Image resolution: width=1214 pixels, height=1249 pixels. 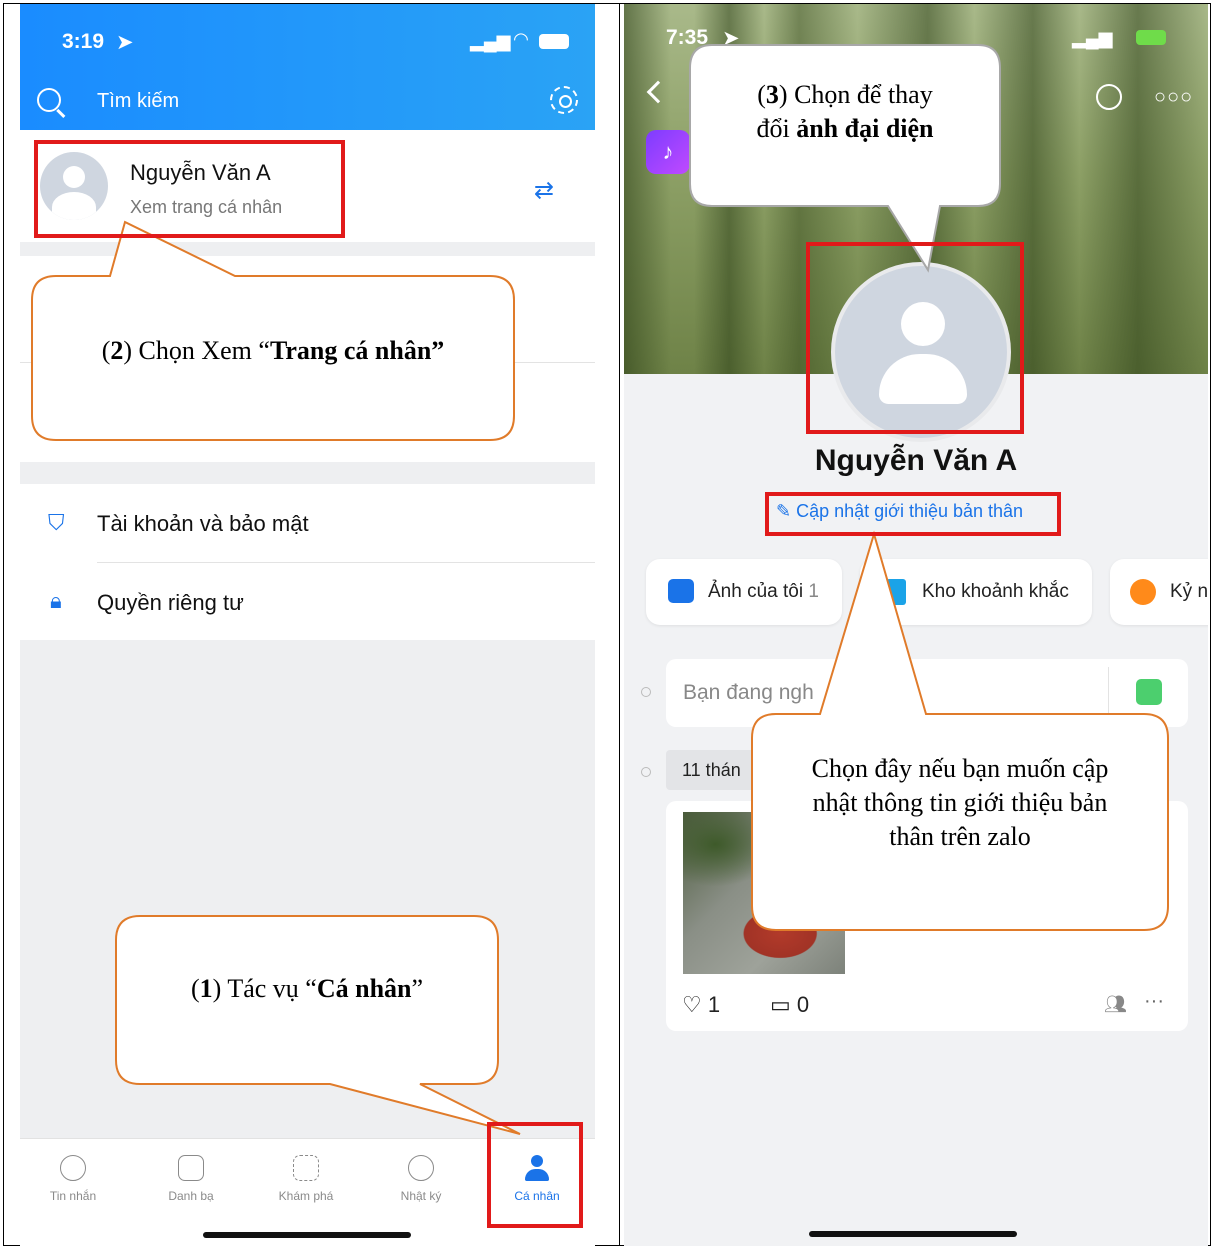 What do you see at coordinates (916, 460) in the screenshot?
I see `profile-name: Nguyễn Văn A` at bounding box center [916, 460].